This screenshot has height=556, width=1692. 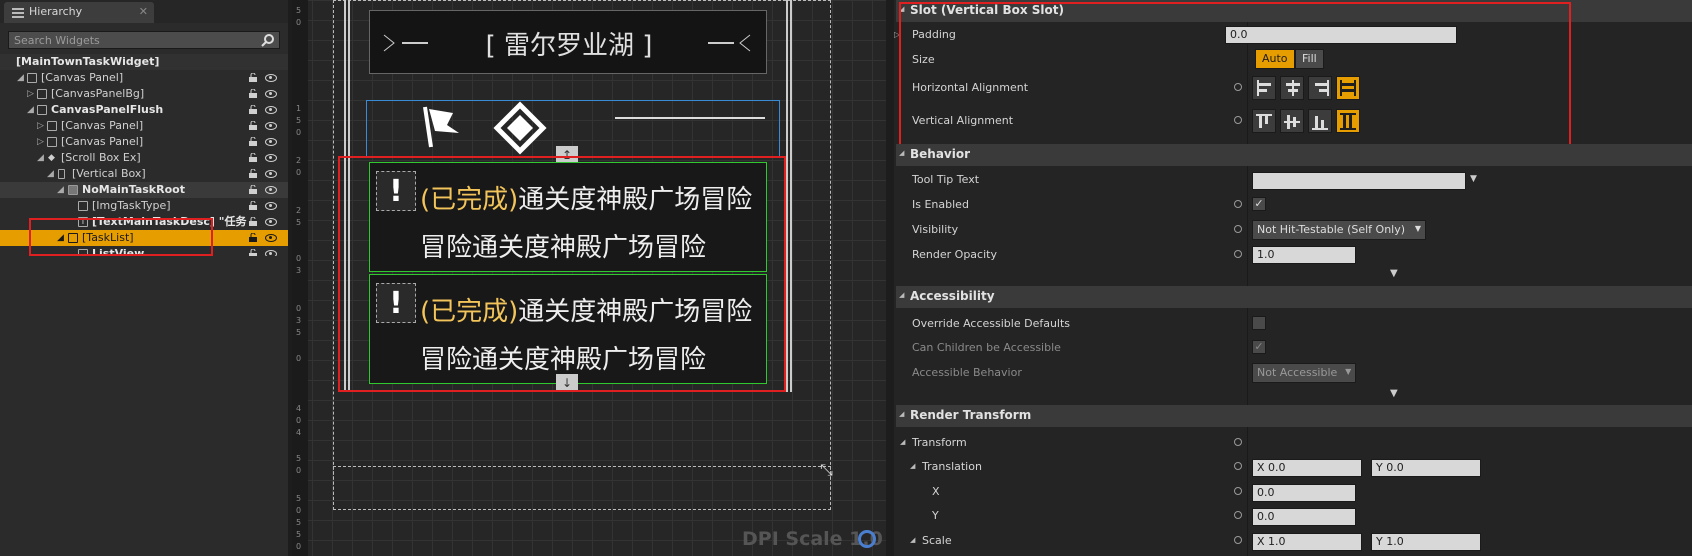 I want to click on visibility-select: Not Hit-Testable (Self Only) ▼, so click(x=1339, y=230).